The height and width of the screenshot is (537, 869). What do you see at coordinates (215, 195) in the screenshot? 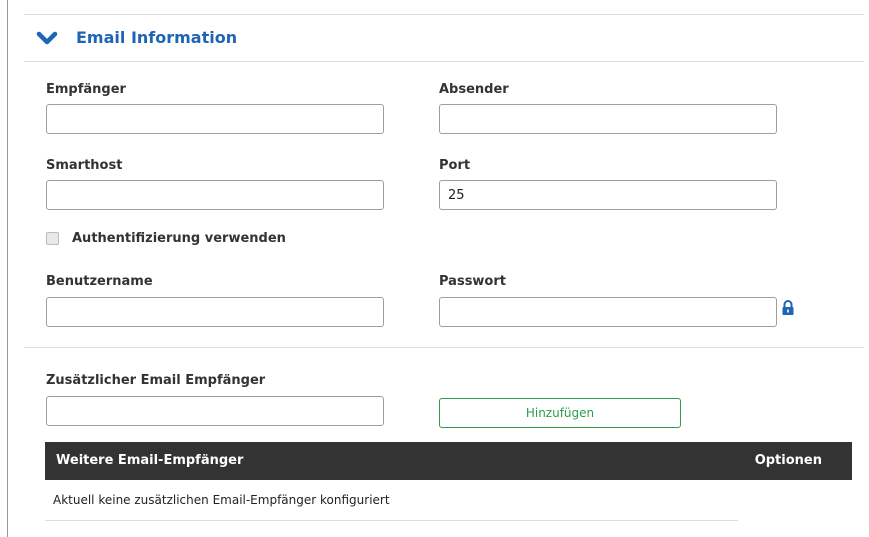
I see `smarthost-input` at bounding box center [215, 195].